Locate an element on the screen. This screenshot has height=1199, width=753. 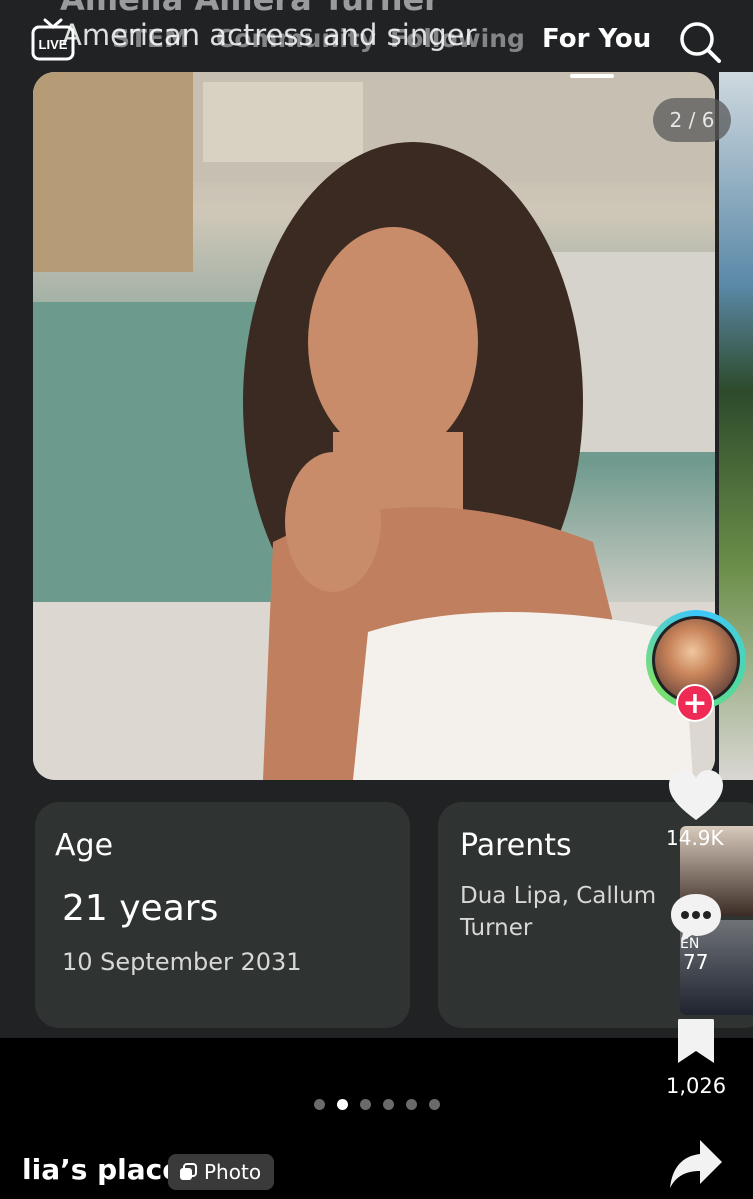
like-count: 14.9K is located at coordinates (695, 838).